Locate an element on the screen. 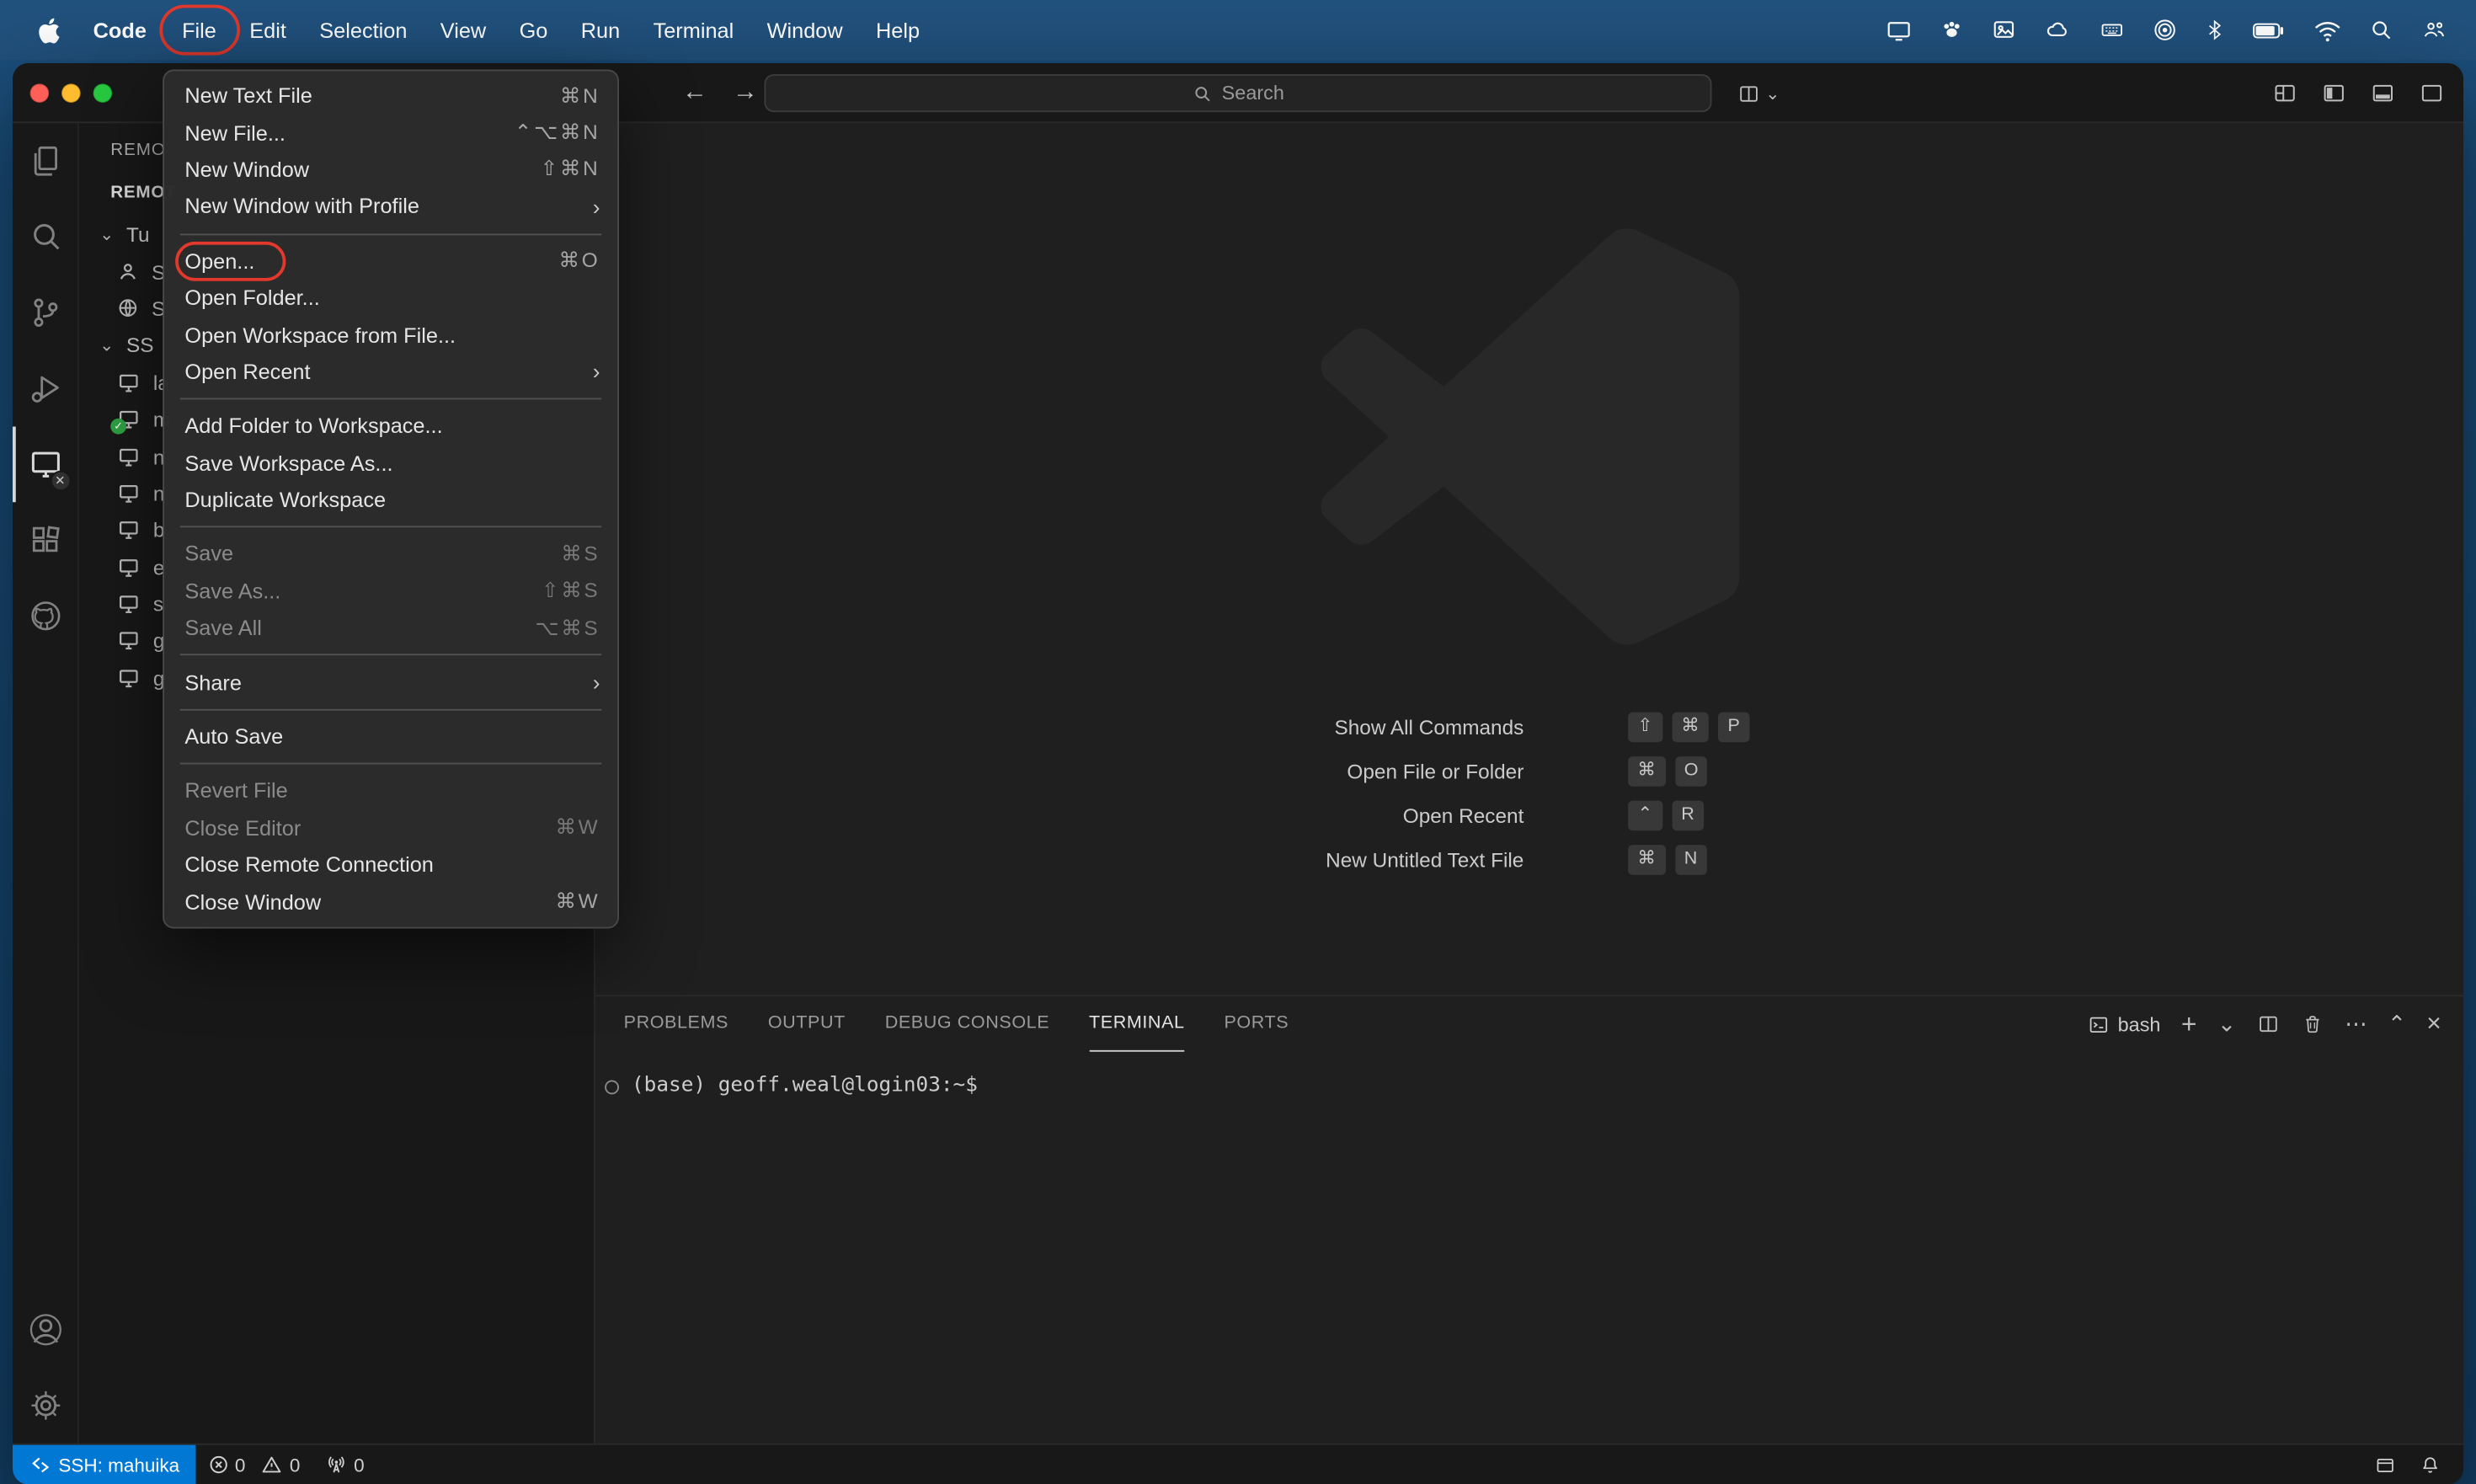 This screenshot has width=2476, height=1484. display-icon is located at coordinates (1898, 31).